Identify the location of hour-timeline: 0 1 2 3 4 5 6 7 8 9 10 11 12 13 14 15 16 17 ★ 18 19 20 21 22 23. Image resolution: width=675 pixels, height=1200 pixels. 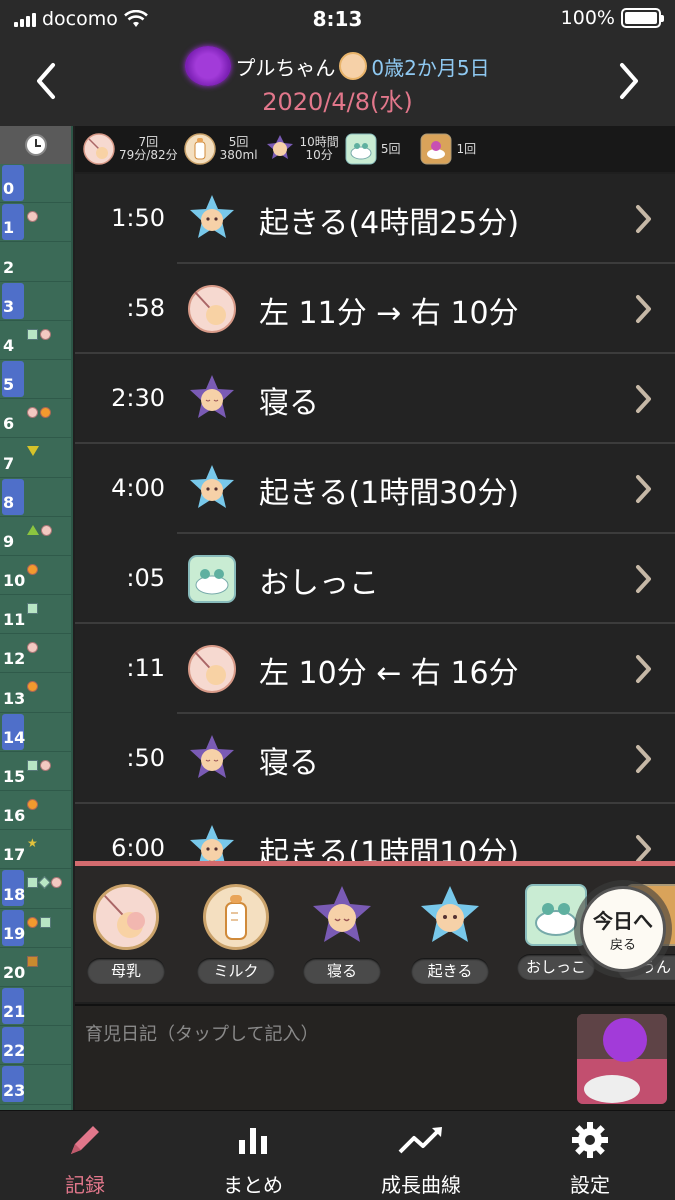
(36, 618).